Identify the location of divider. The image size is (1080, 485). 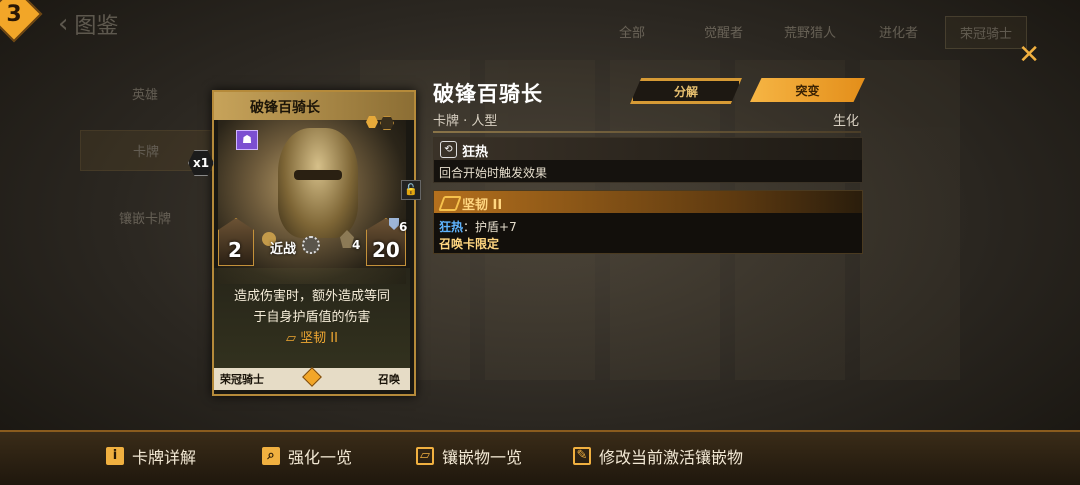
(647, 132).